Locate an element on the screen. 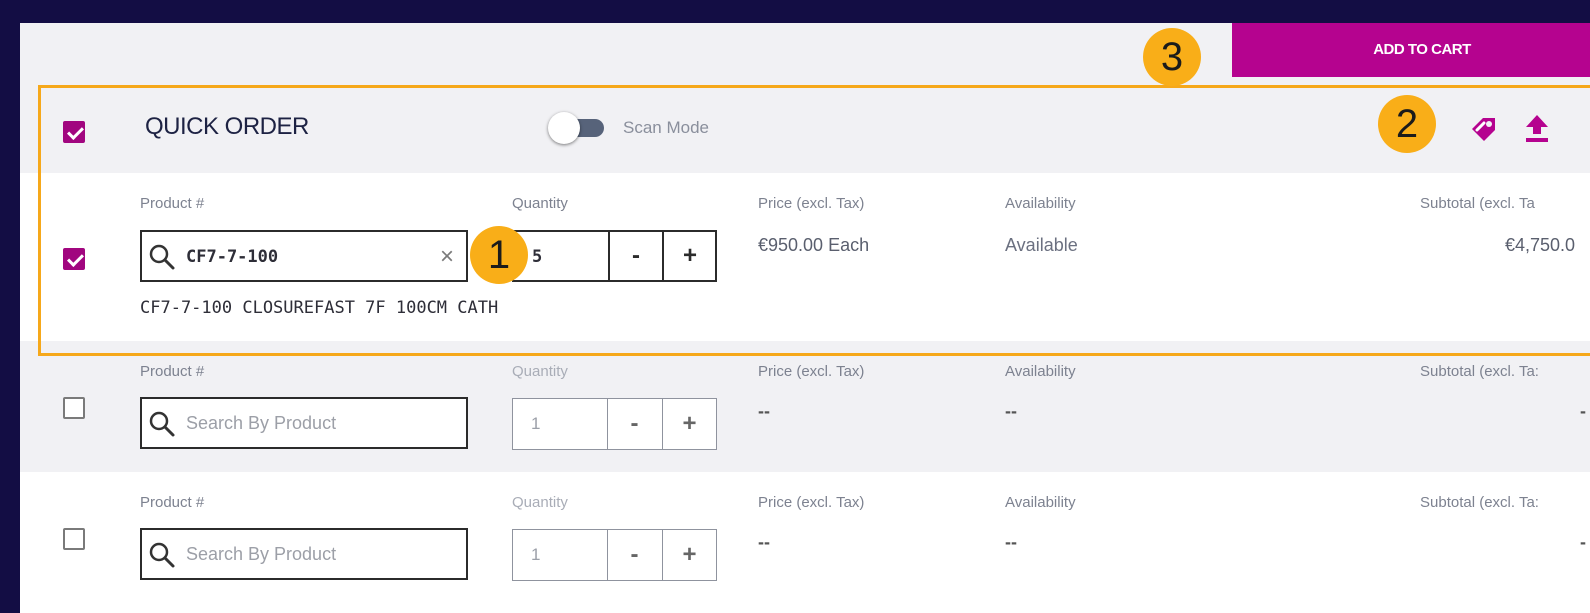 The height and width of the screenshot is (613, 1590). step-badge-1: 1 is located at coordinates (499, 255).